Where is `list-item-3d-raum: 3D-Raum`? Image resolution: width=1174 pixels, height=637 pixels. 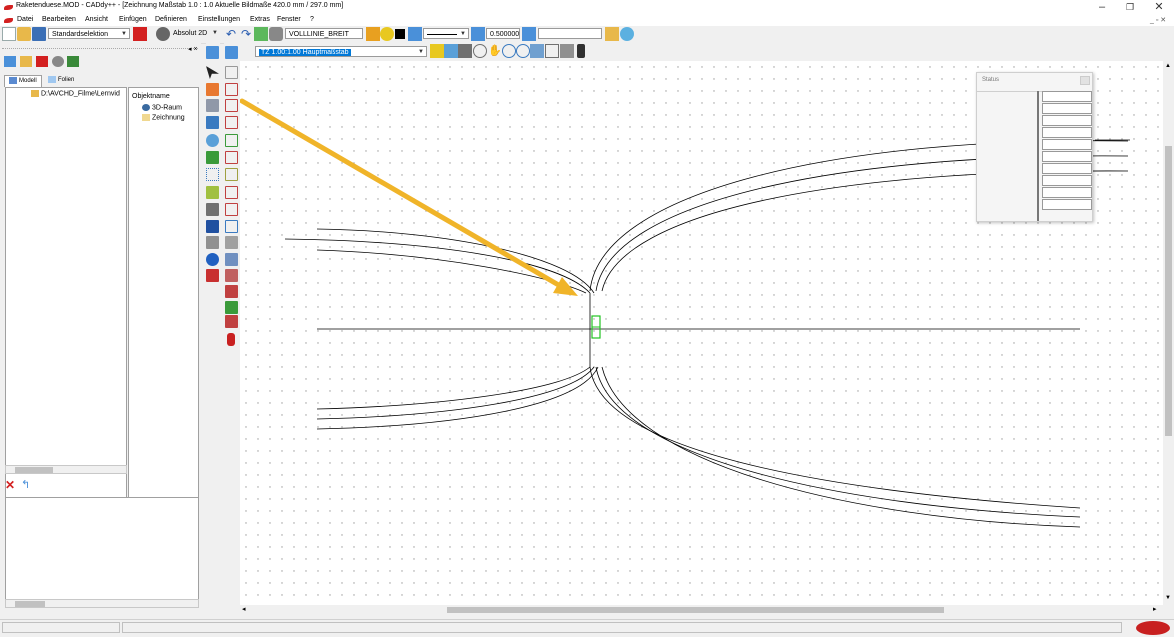 list-item-3d-raum: 3D-Raum is located at coordinates (162, 107).